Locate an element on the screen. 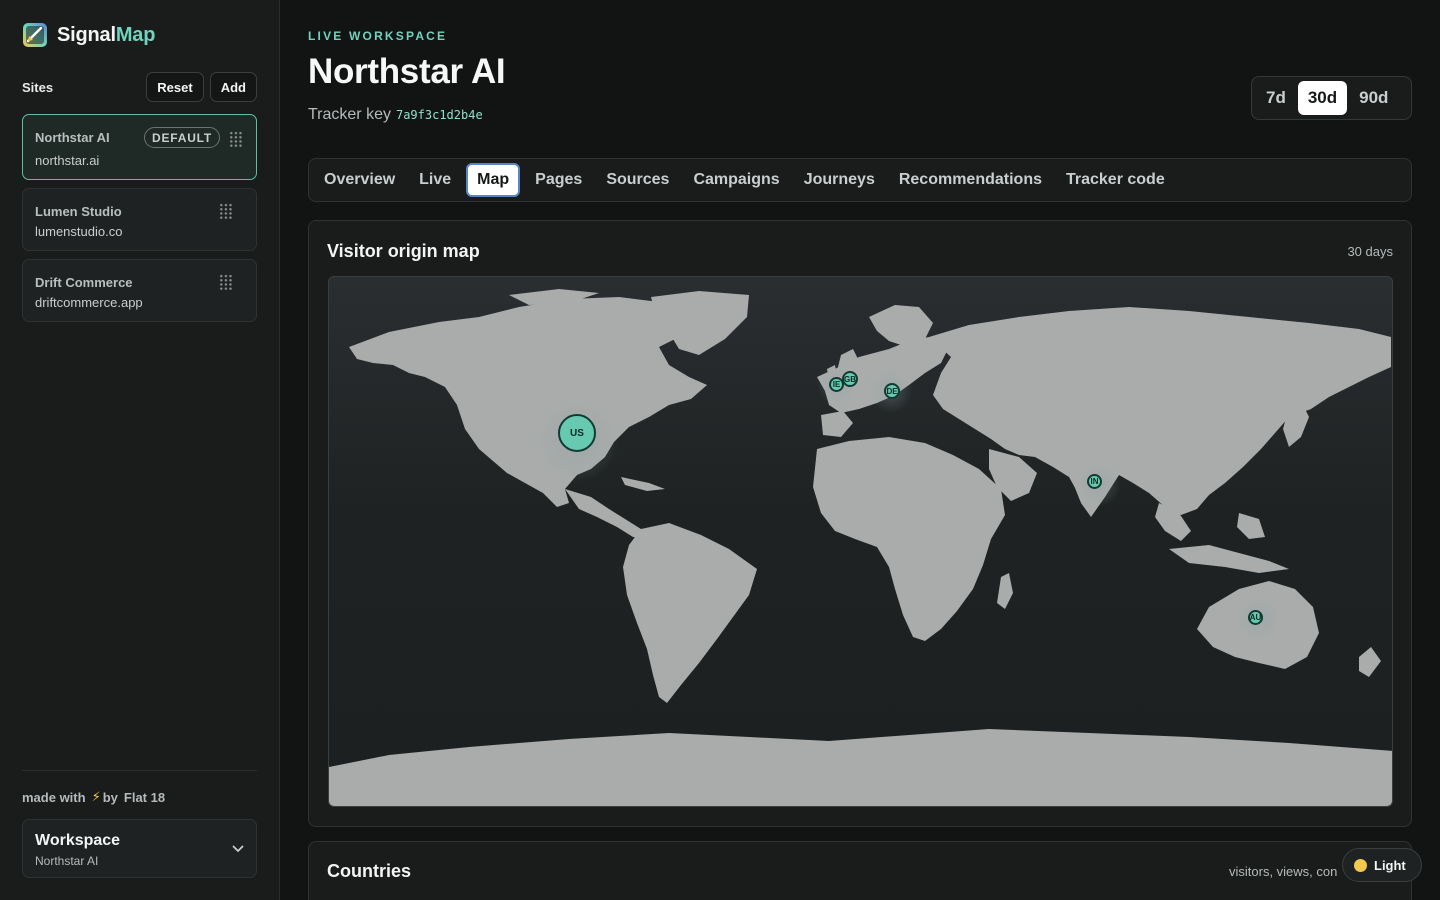  bolt-icon: ⚡ is located at coordinates (96, 796).